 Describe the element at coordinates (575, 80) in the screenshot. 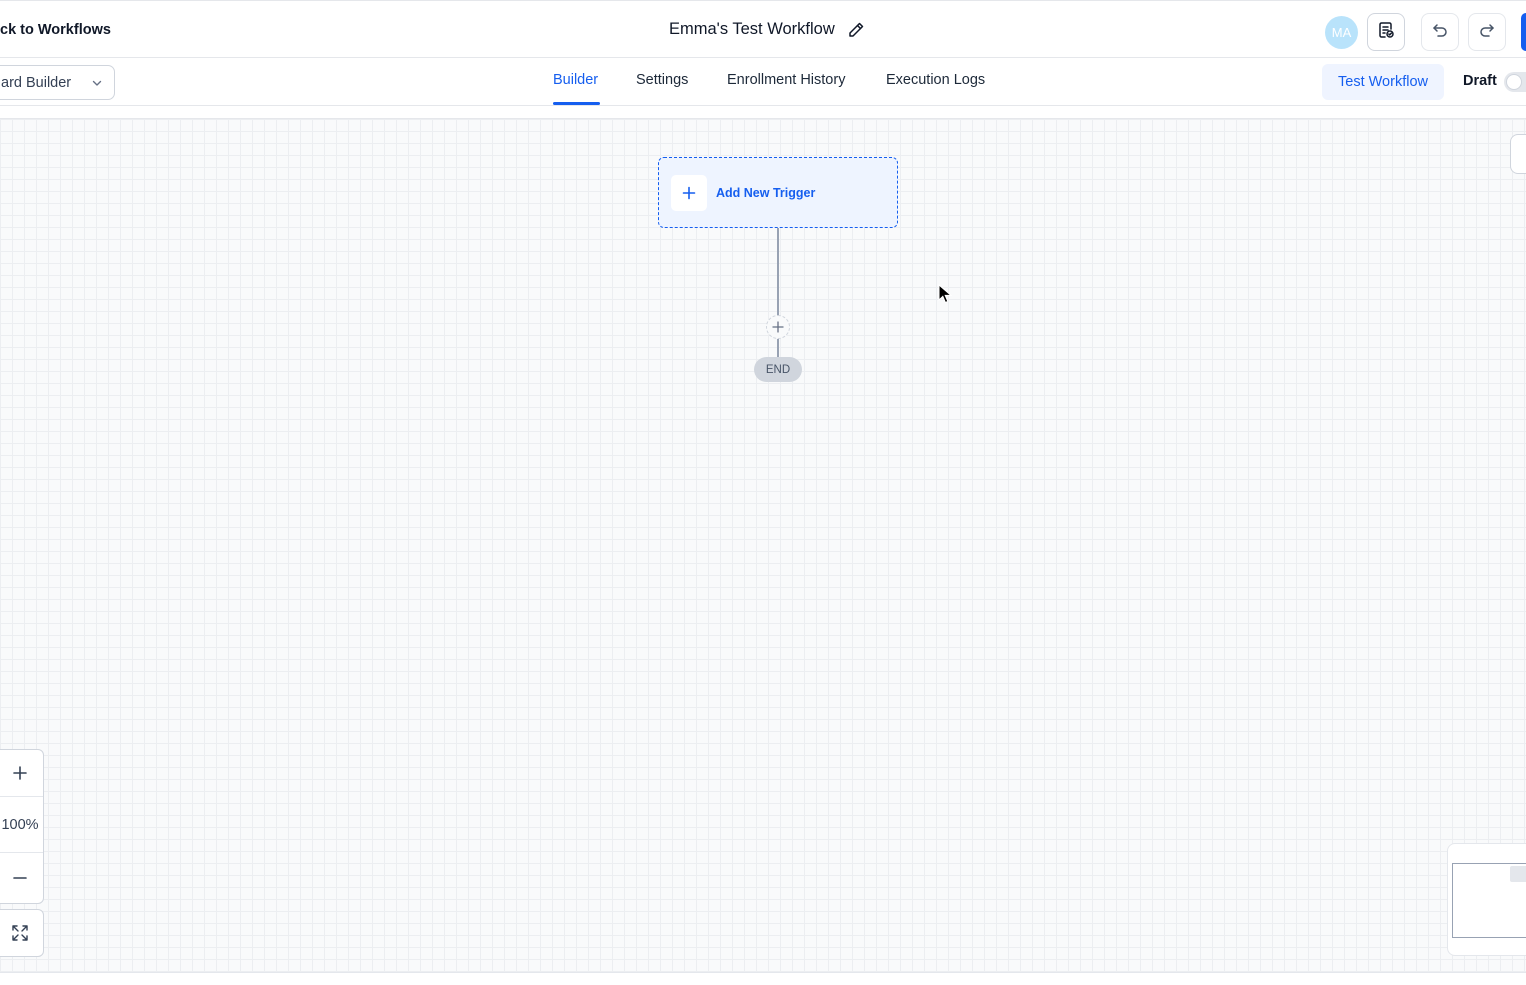

I see `tab-builder: Builder` at that location.